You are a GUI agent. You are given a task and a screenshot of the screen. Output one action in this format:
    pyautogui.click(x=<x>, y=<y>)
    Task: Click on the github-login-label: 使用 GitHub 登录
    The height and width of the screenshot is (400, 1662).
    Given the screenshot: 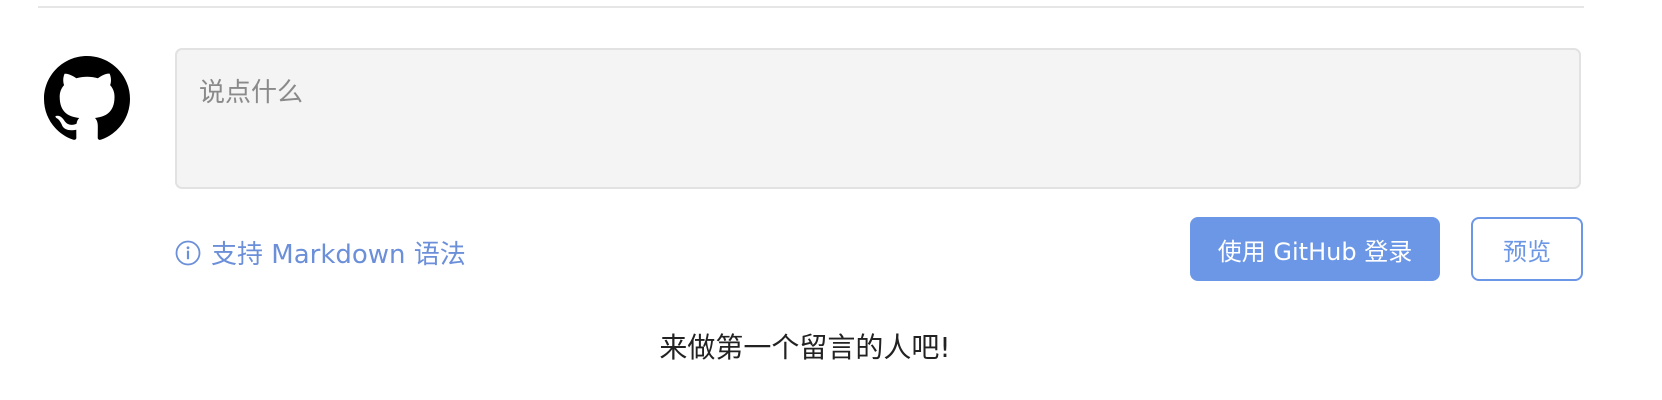 What is the action you would take?
    pyautogui.click(x=1315, y=251)
    